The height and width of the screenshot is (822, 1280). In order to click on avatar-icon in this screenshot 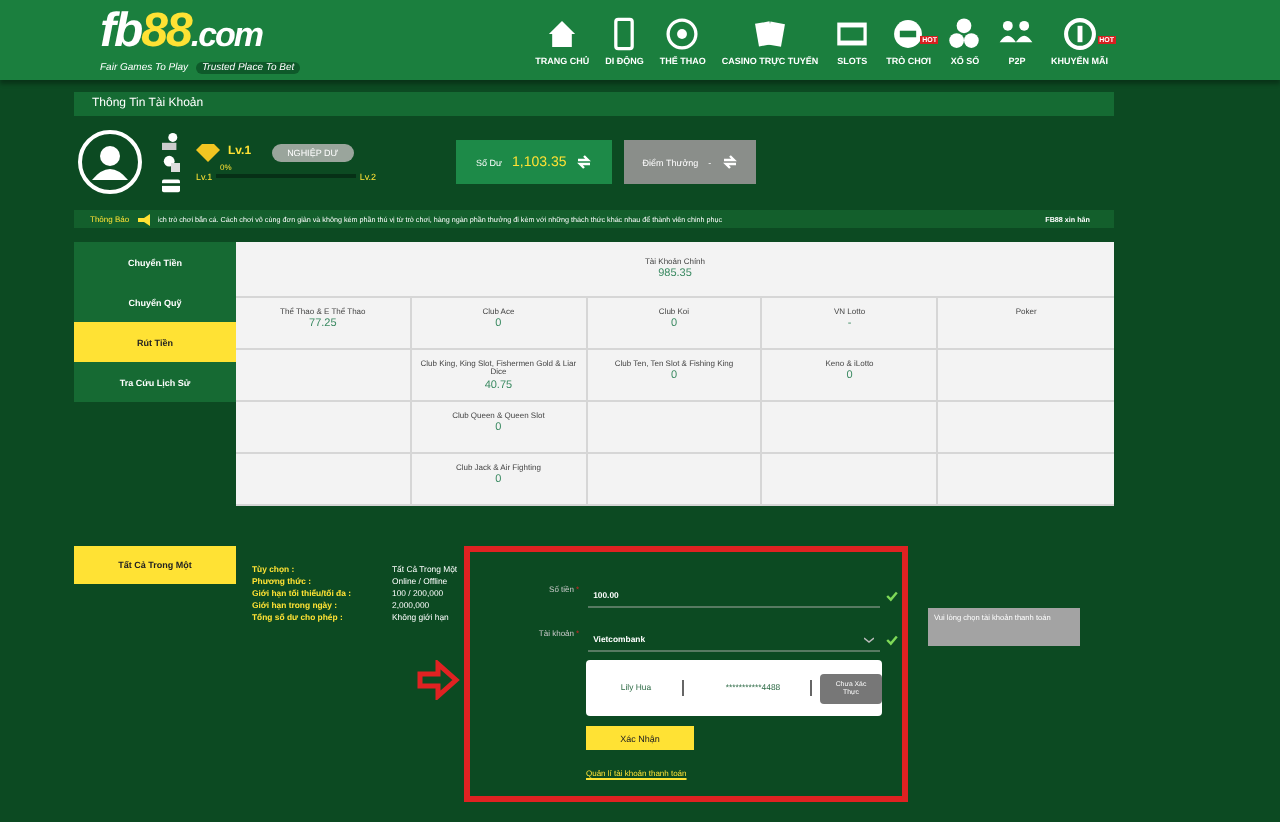, I will do `click(110, 162)`.